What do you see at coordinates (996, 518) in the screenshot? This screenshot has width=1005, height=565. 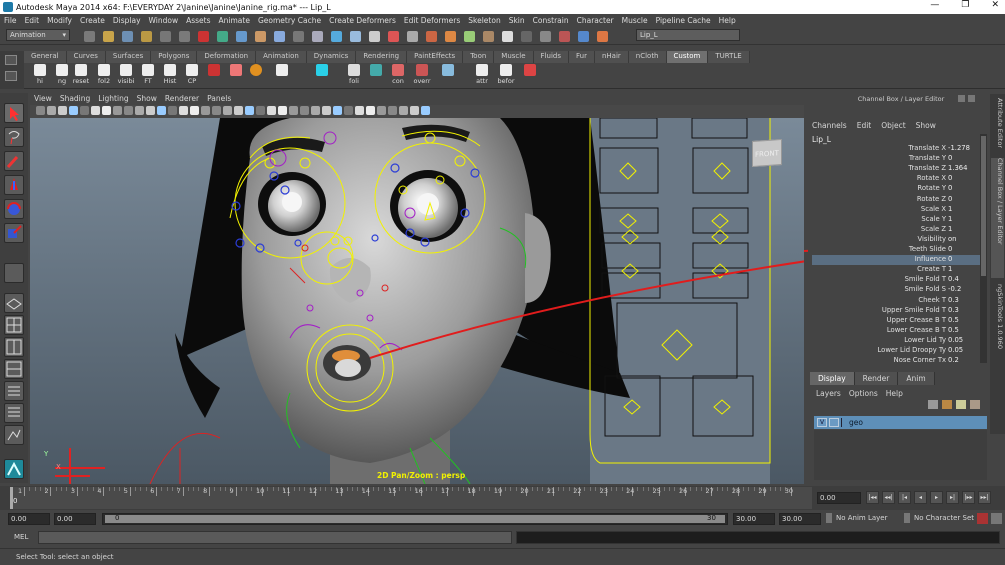 I see `preferences-icon` at bounding box center [996, 518].